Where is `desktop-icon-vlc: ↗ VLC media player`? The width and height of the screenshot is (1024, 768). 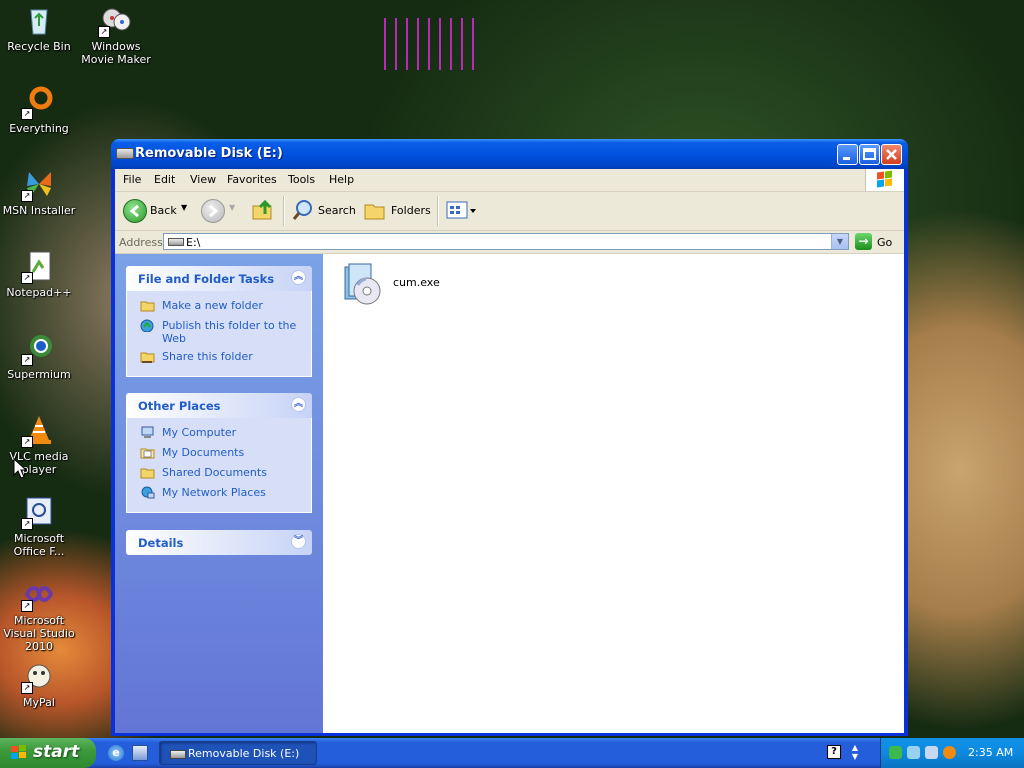 desktop-icon-vlc: ↗ VLC media player is located at coordinates (39, 445).